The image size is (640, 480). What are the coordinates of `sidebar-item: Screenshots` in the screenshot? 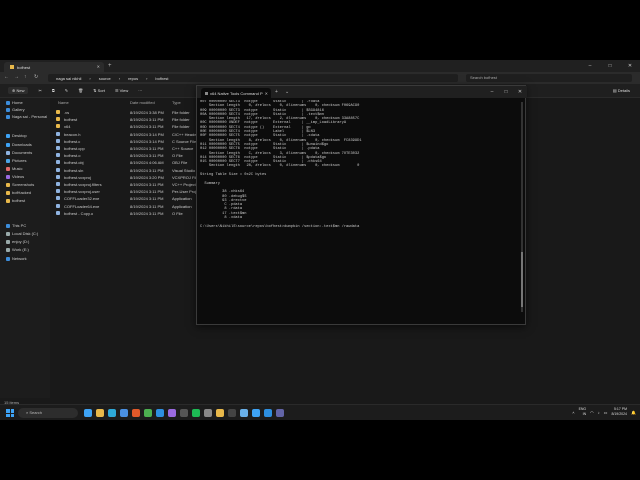 It's located at (20, 184).